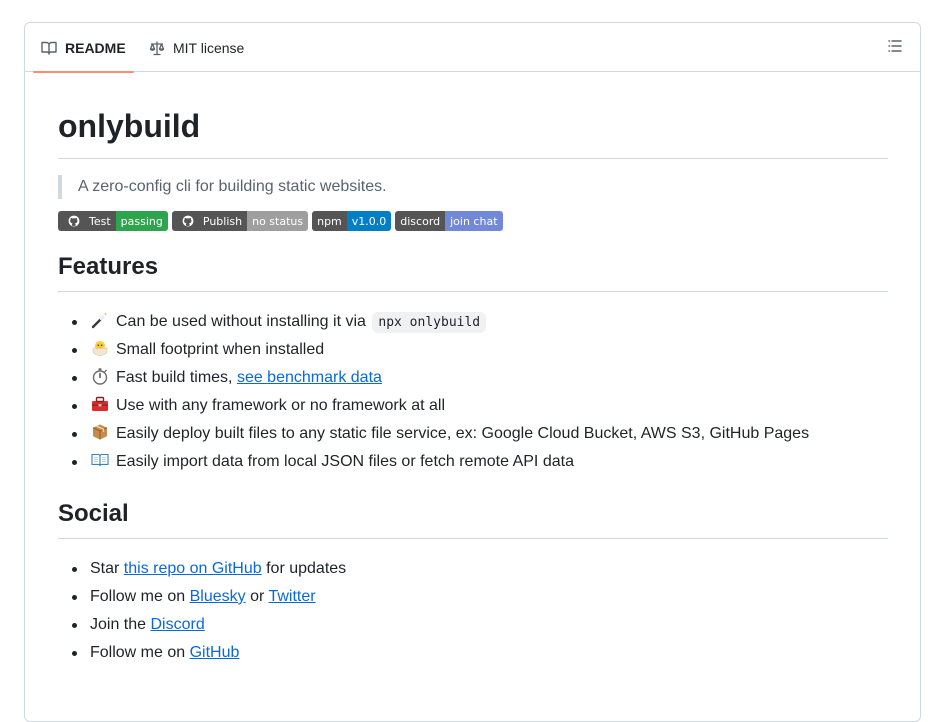  Describe the element at coordinates (100, 348) in the screenshot. I see `hatching-chick-icon` at that location.